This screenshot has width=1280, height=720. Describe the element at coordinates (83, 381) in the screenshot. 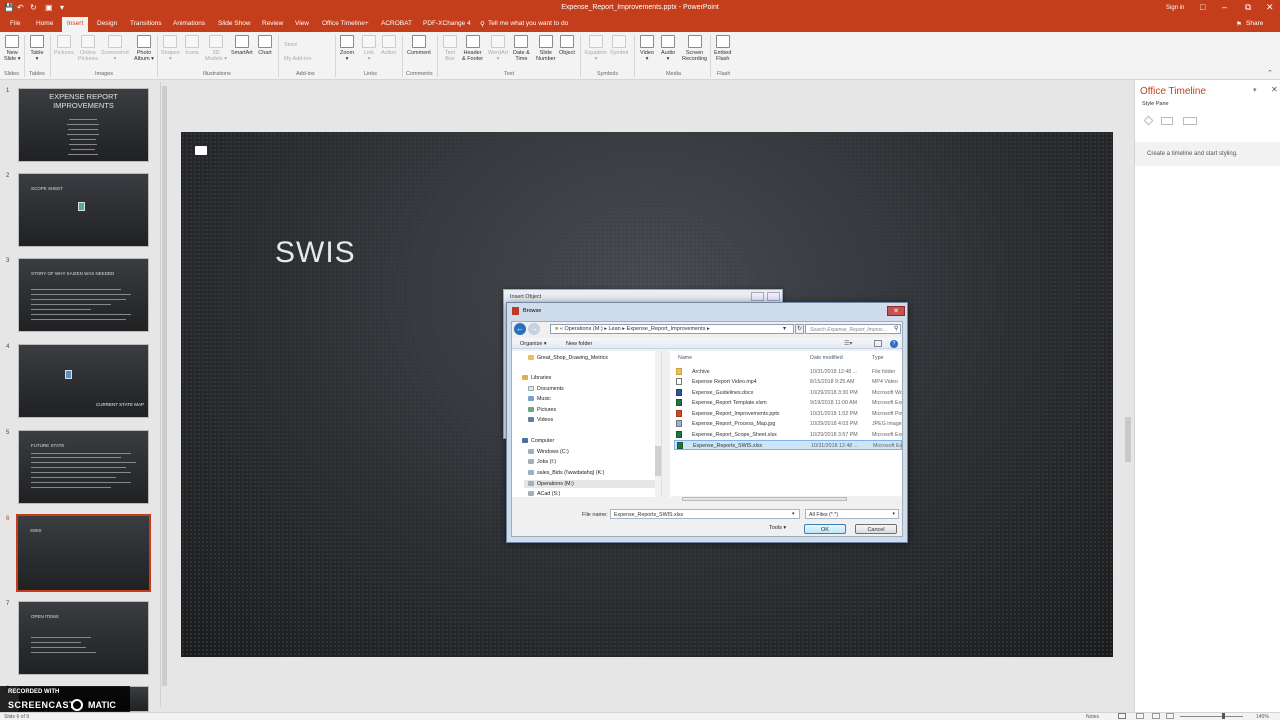

I see `slide-thumbnail-4: CURRENT STATE MAP` at that location.